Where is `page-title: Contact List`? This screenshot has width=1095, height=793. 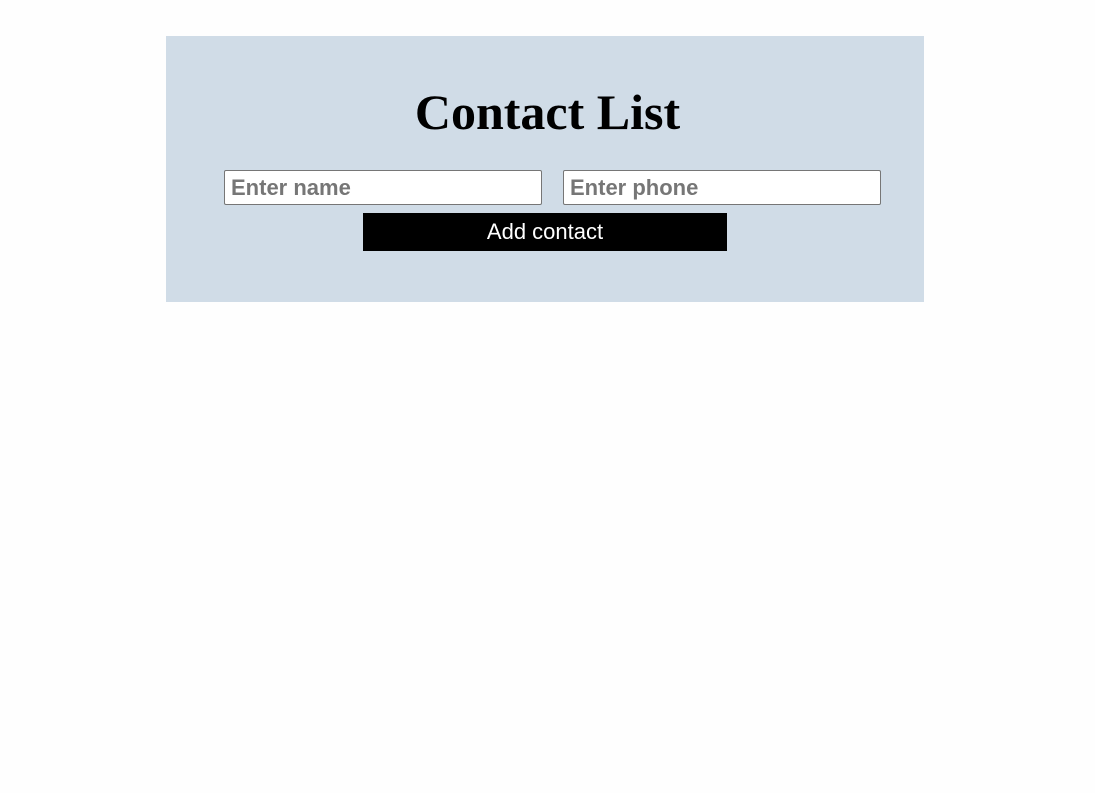 page-title: Contact List is located at coordinates (547, 112).